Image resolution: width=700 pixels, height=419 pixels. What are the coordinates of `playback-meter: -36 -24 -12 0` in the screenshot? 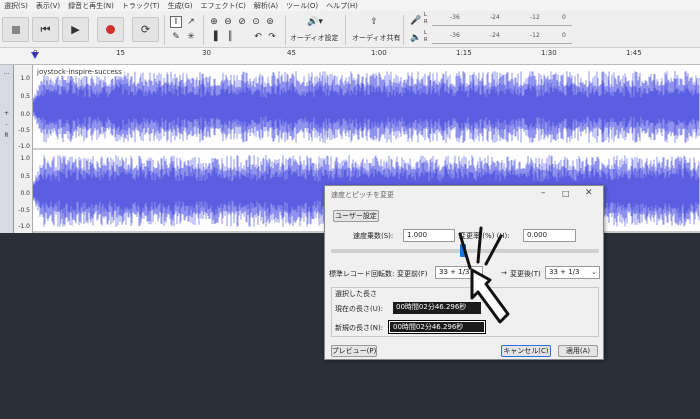 It's located at (502, 38).